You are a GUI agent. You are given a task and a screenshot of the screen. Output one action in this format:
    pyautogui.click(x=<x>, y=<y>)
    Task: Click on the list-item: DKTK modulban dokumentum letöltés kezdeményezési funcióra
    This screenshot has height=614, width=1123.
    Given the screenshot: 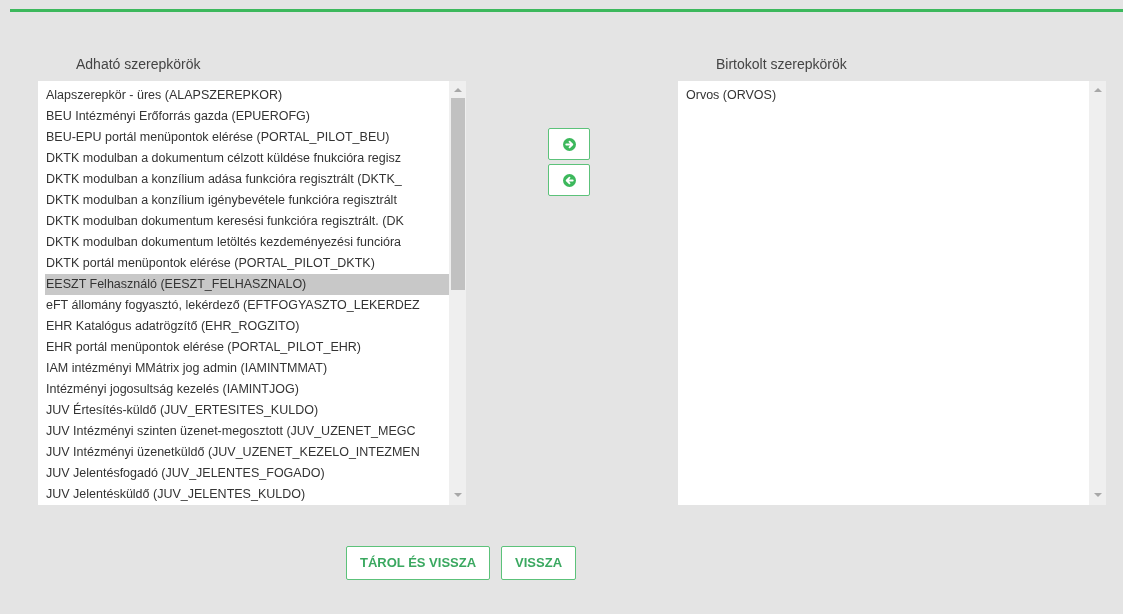 What is the action you would take?
    pyautogui.click(x=247, y=242)
    